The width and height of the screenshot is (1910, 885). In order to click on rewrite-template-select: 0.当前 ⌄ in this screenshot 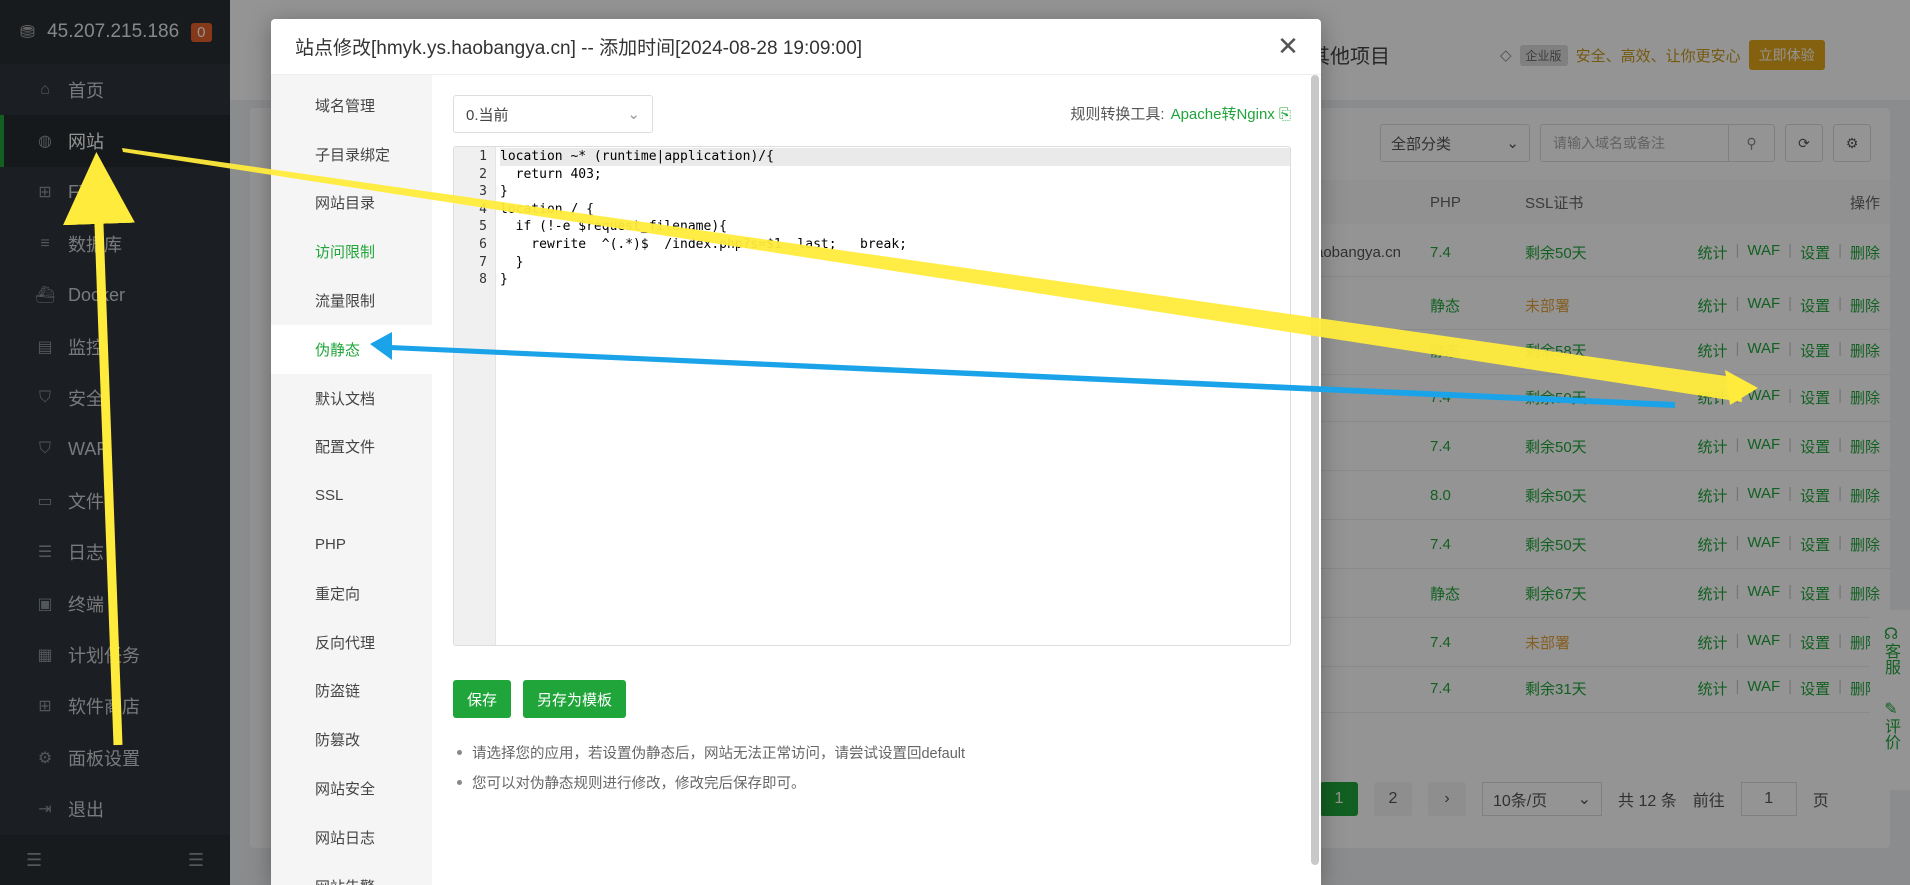, I will do `click(553, 114)`.